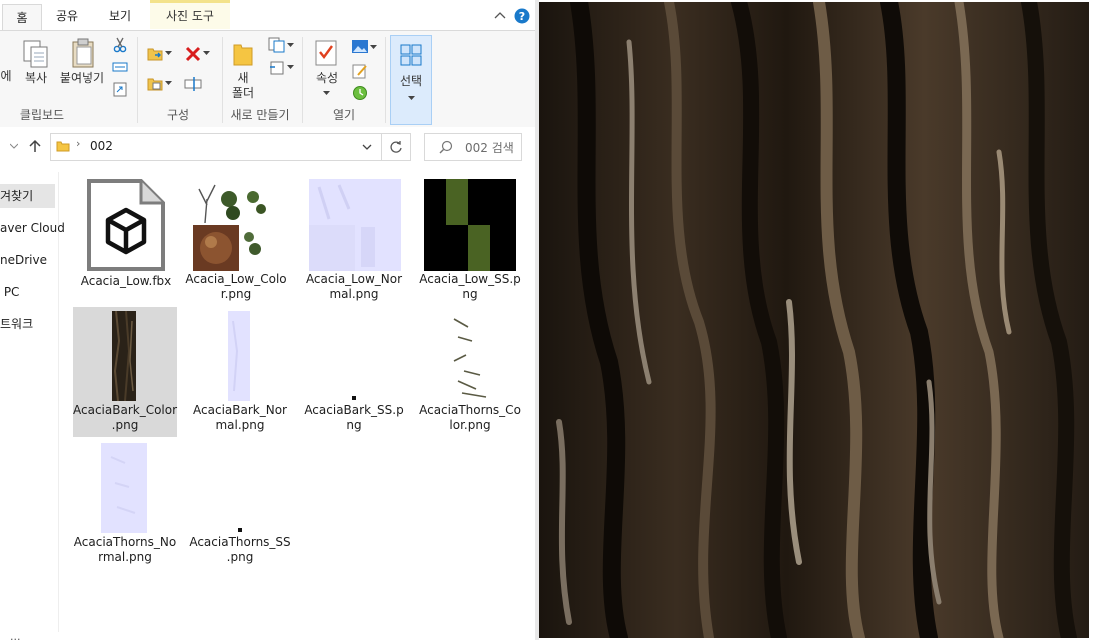  I want to click on chevron-up-icon, so click(500, 15).